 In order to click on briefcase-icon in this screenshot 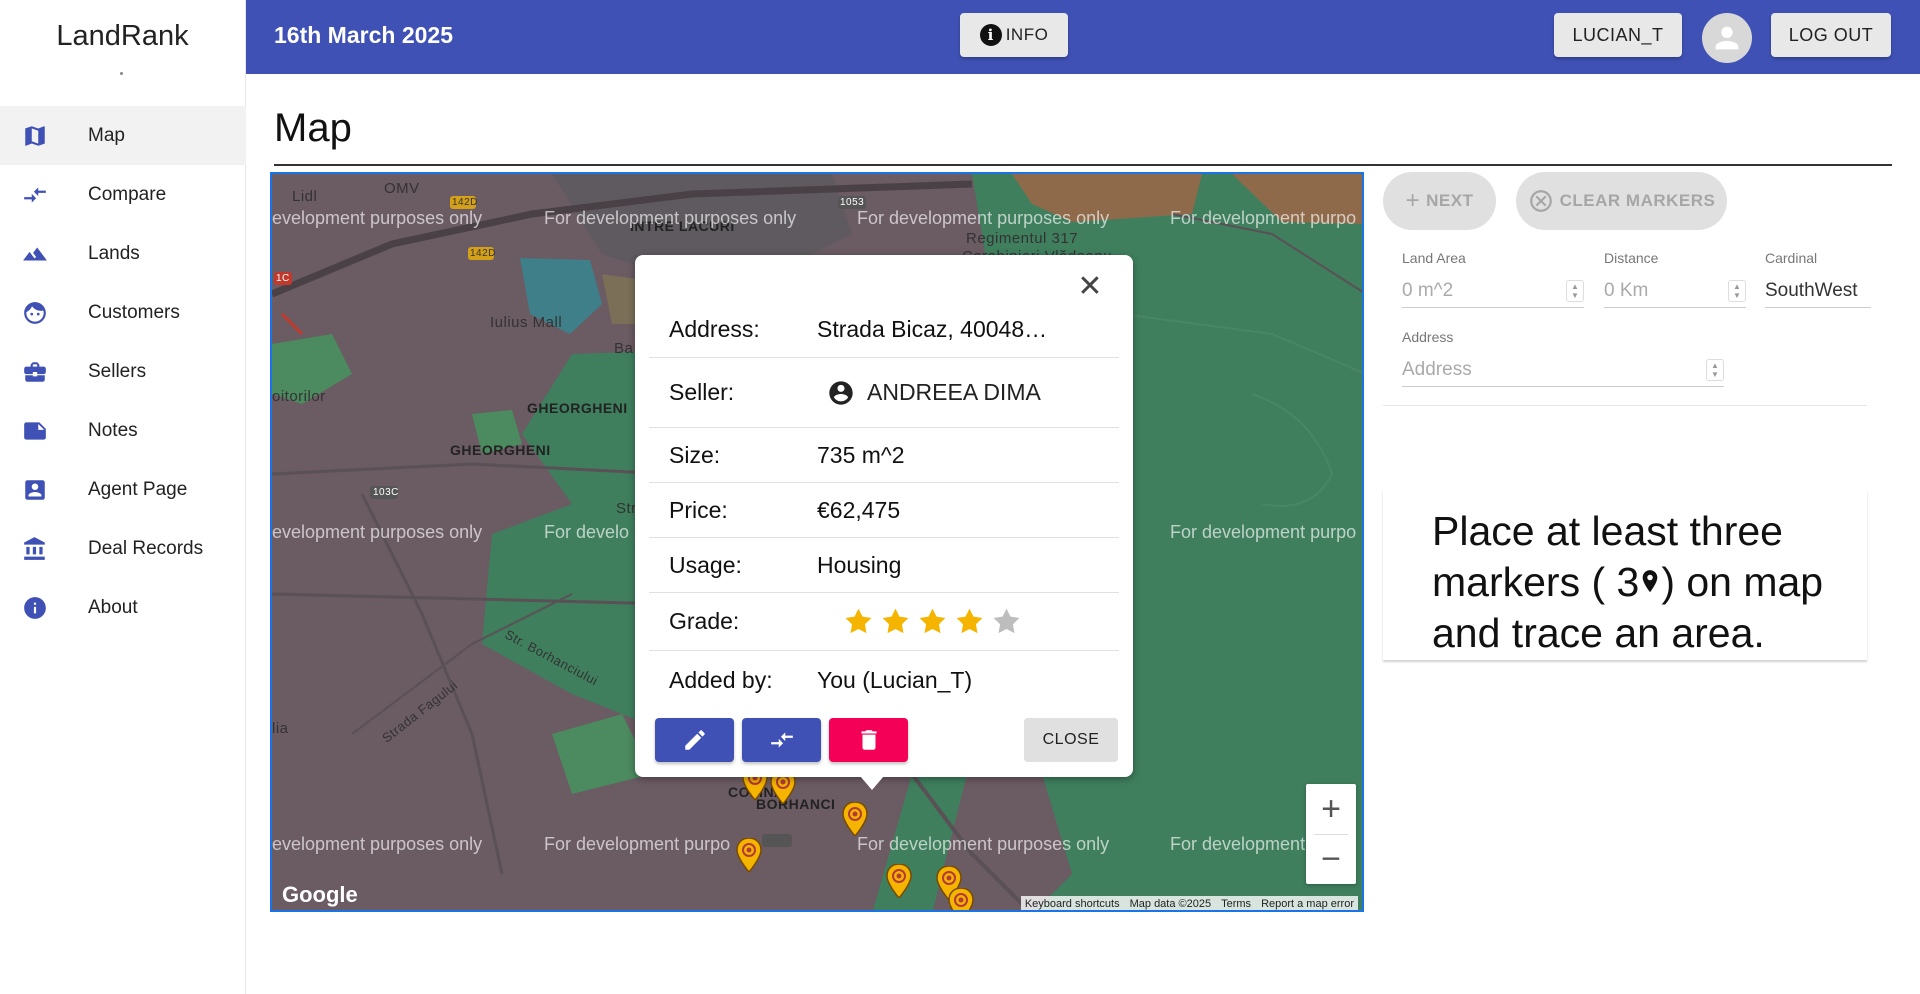, I will do `click(35, 372)`.